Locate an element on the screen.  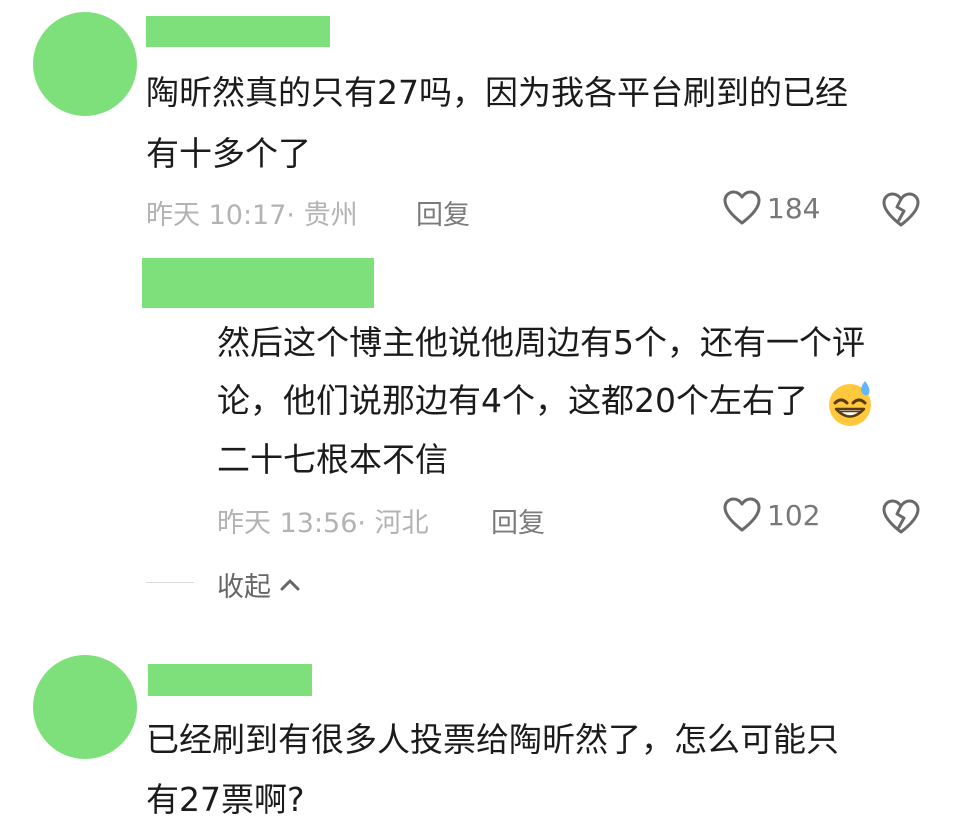
like-button: 102 is located at coordinates (771, 515).